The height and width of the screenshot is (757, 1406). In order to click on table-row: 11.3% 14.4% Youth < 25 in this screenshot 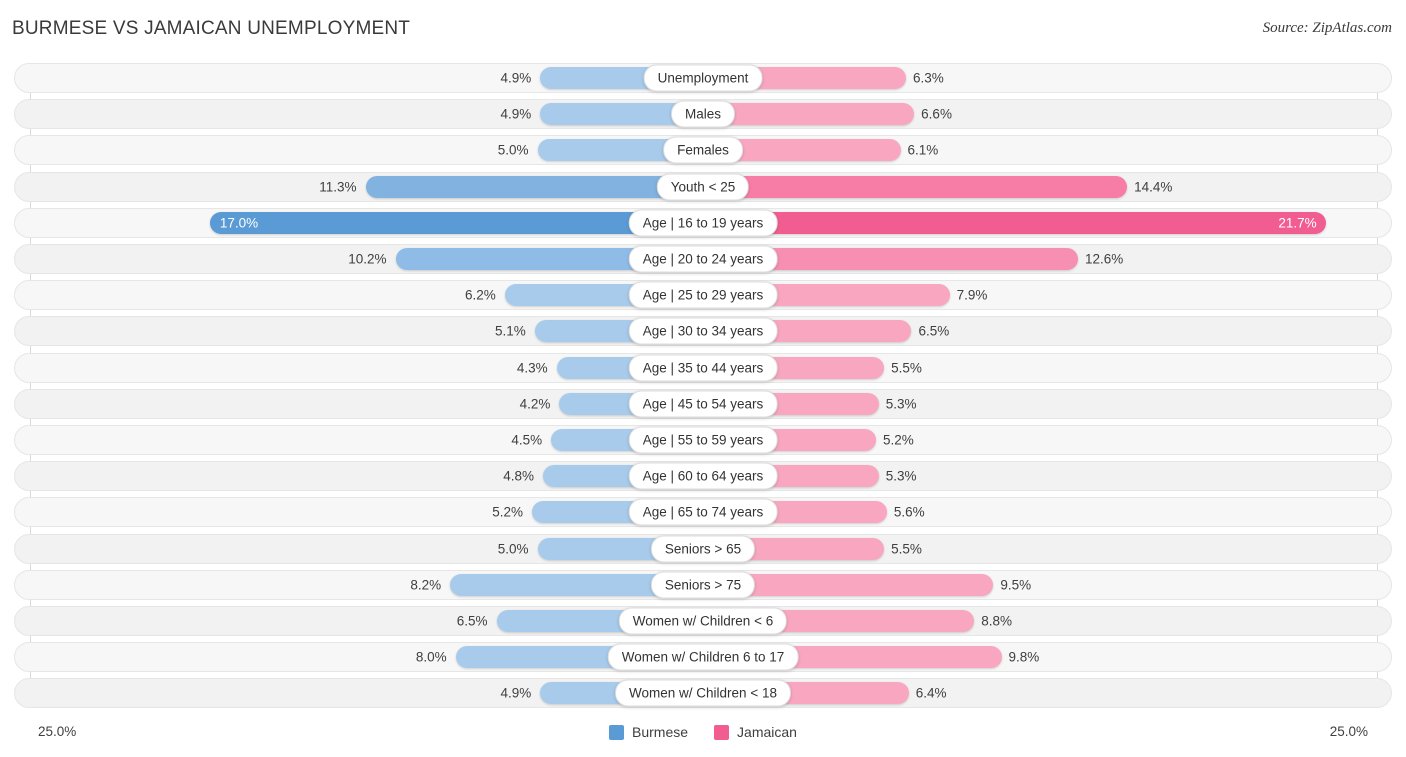, I will do `click(703, 186)`.